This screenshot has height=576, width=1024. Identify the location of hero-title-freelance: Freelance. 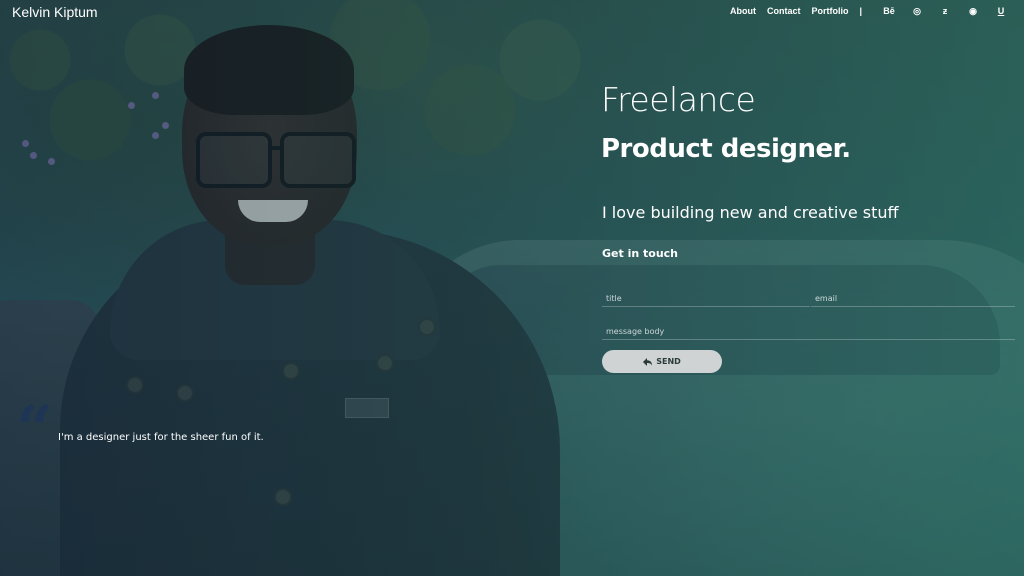
(678, 99).